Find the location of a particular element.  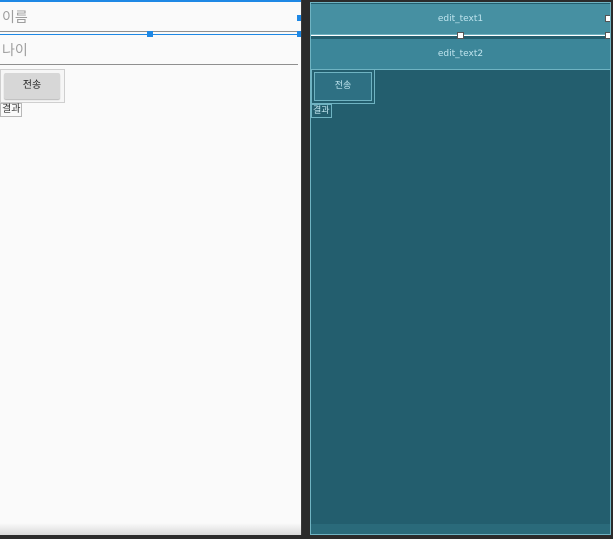

age-edit-text: 나이 is located at coordinates (149, 51).